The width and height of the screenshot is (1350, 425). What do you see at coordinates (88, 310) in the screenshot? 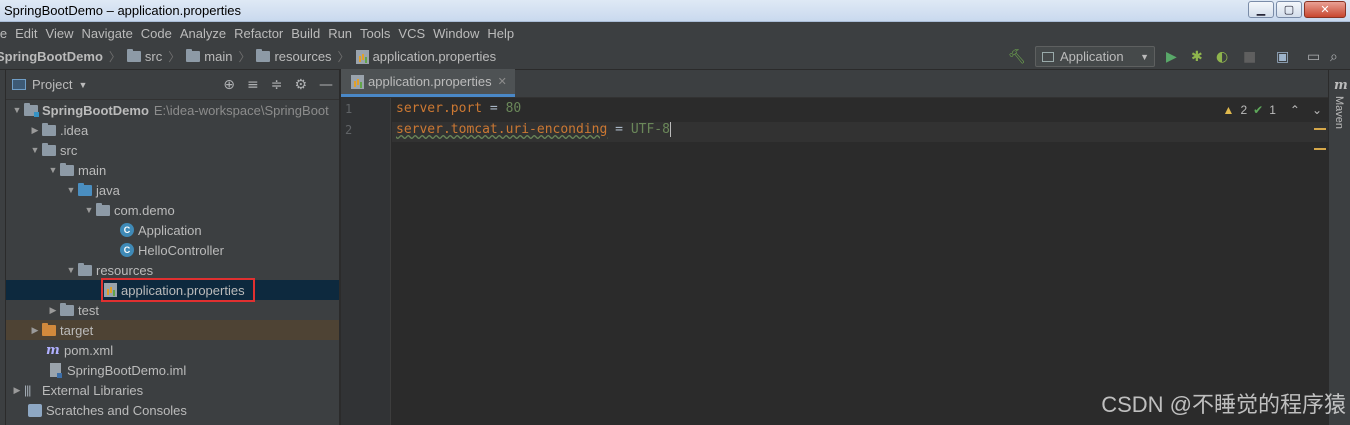
I see `tree-node-label: test` at bounding box center [88, 310].